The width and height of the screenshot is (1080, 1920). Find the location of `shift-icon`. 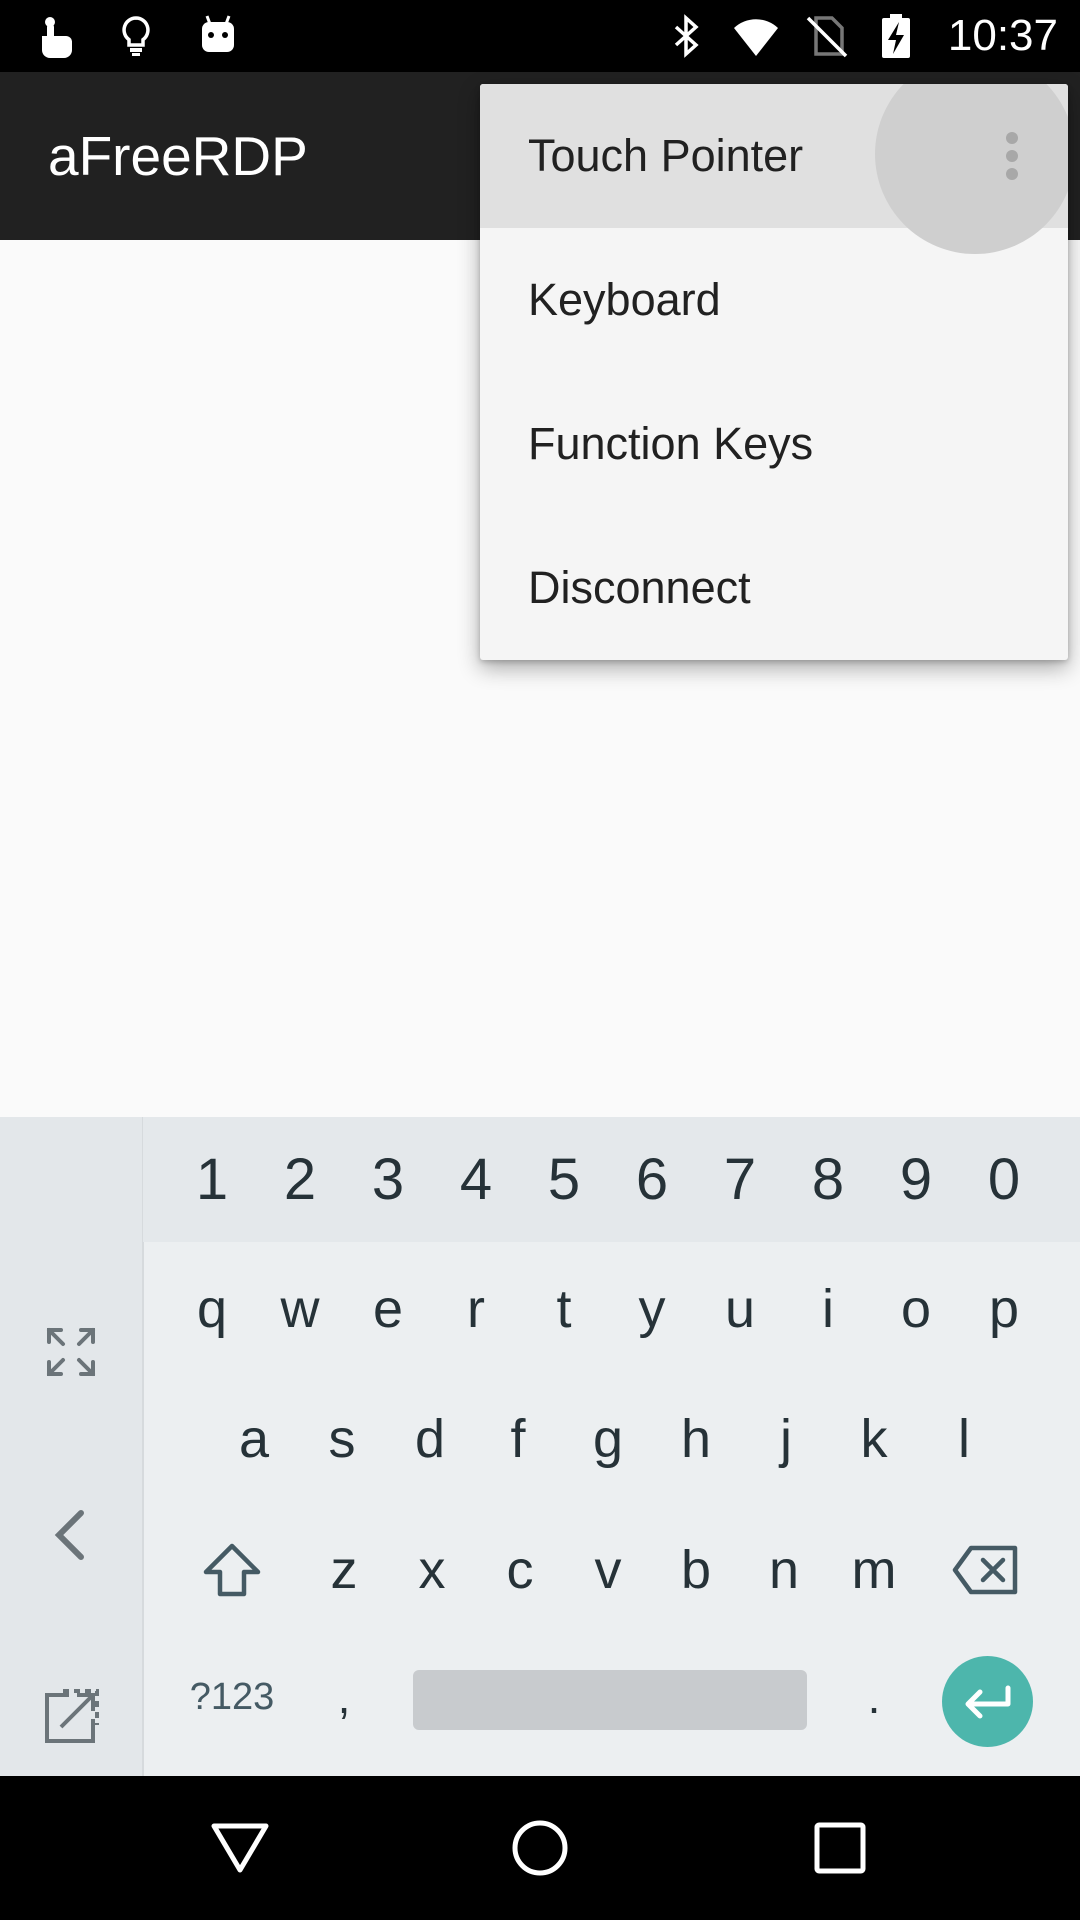

shift-icon is located at coordinates (232, 1570).